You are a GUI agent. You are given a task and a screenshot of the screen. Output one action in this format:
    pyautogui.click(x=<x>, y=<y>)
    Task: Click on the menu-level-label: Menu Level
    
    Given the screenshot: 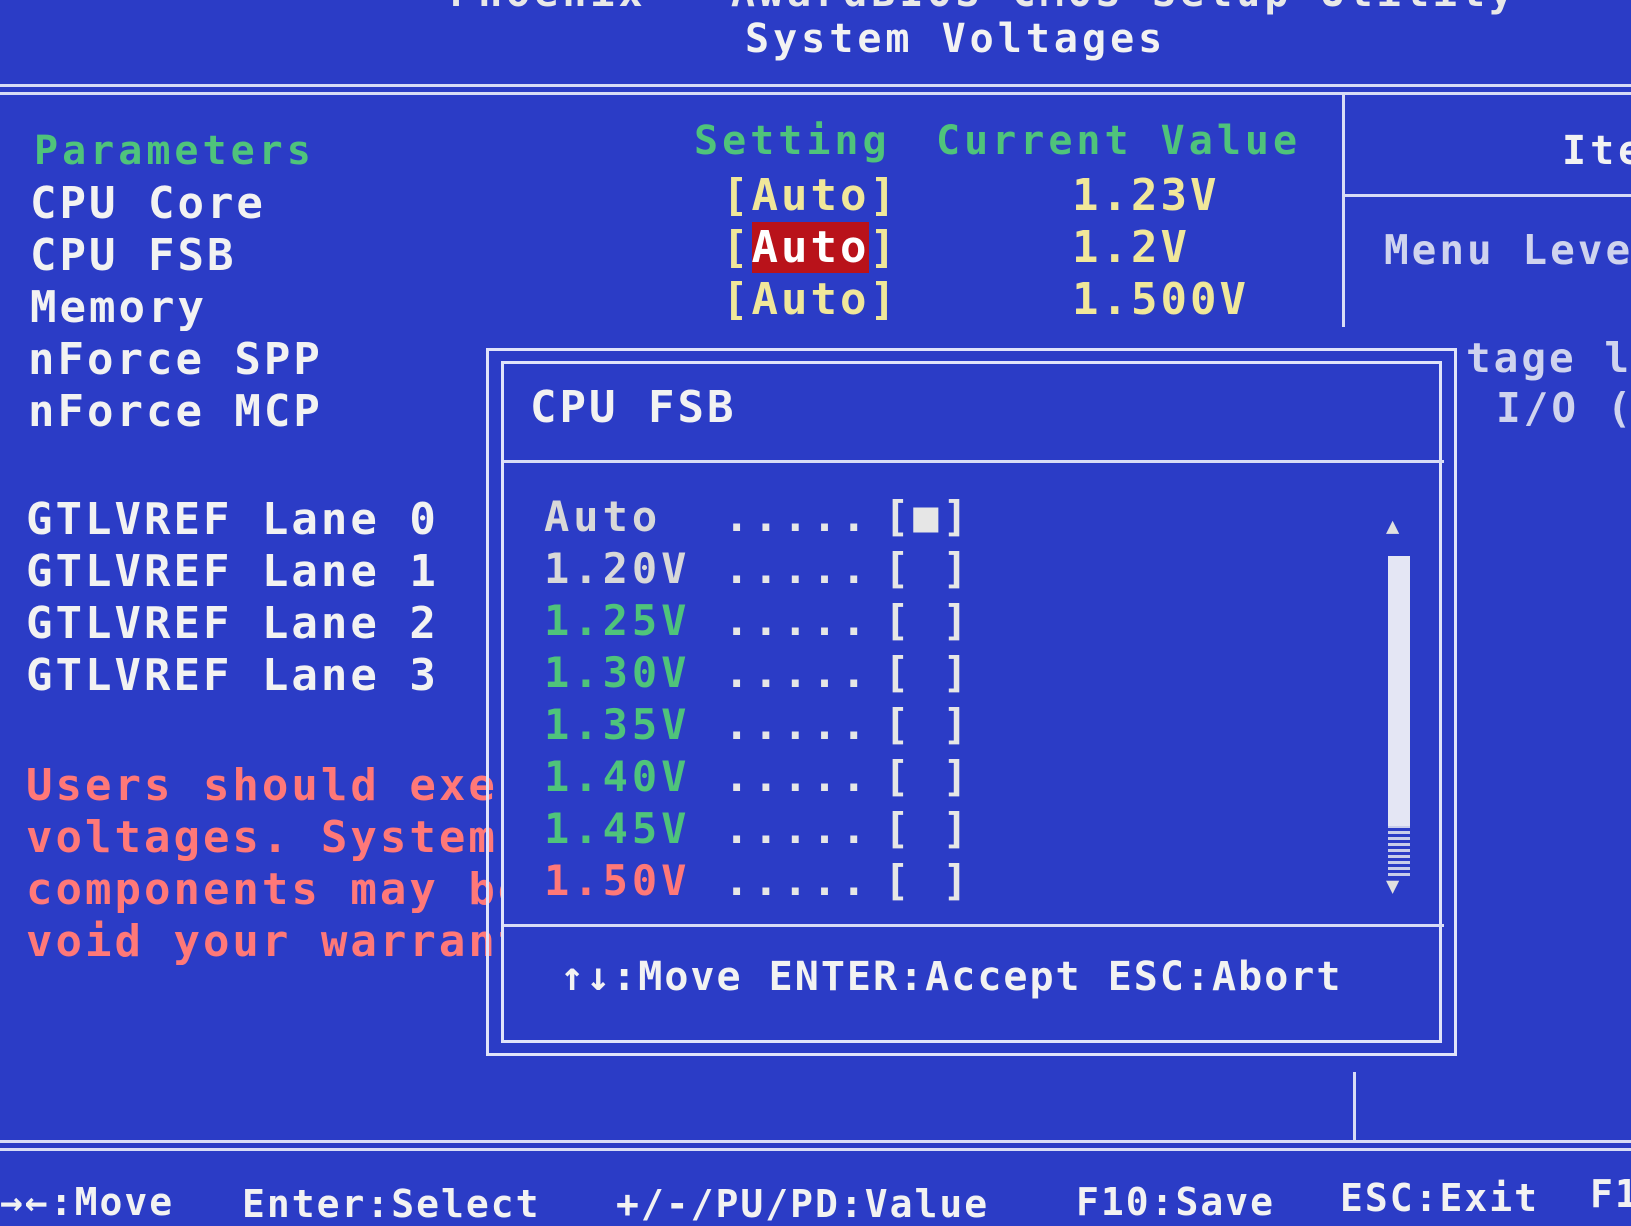 What is the action you would take?
    pyautogui.click(x=1507, y=250)
    